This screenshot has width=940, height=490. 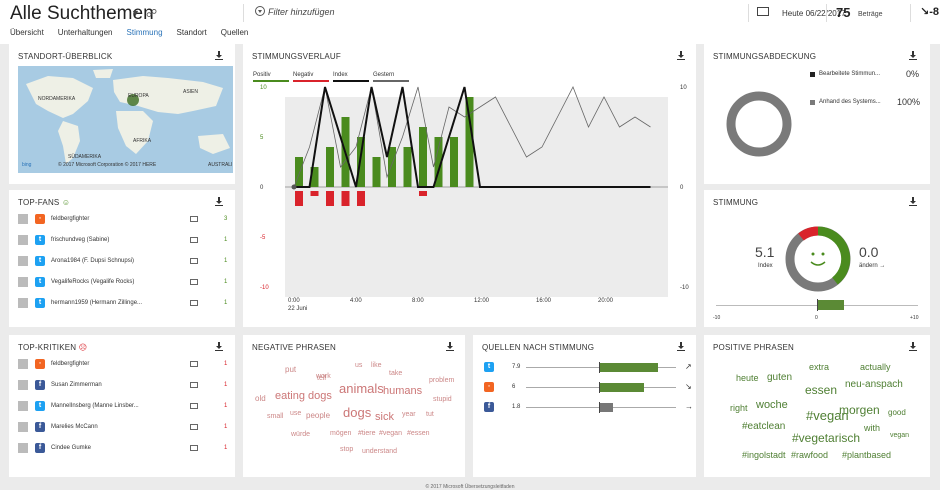 I want to click on phrase: us, so click(x=358, y=365).